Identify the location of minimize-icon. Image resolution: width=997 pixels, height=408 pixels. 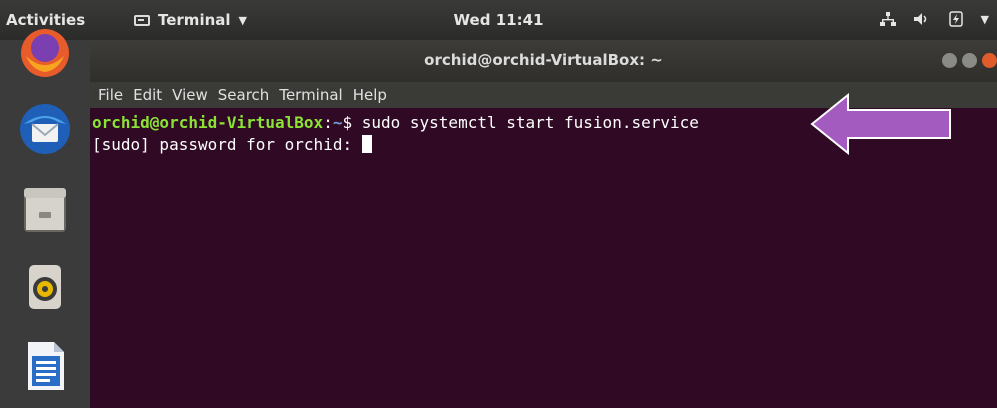
(949, 60).